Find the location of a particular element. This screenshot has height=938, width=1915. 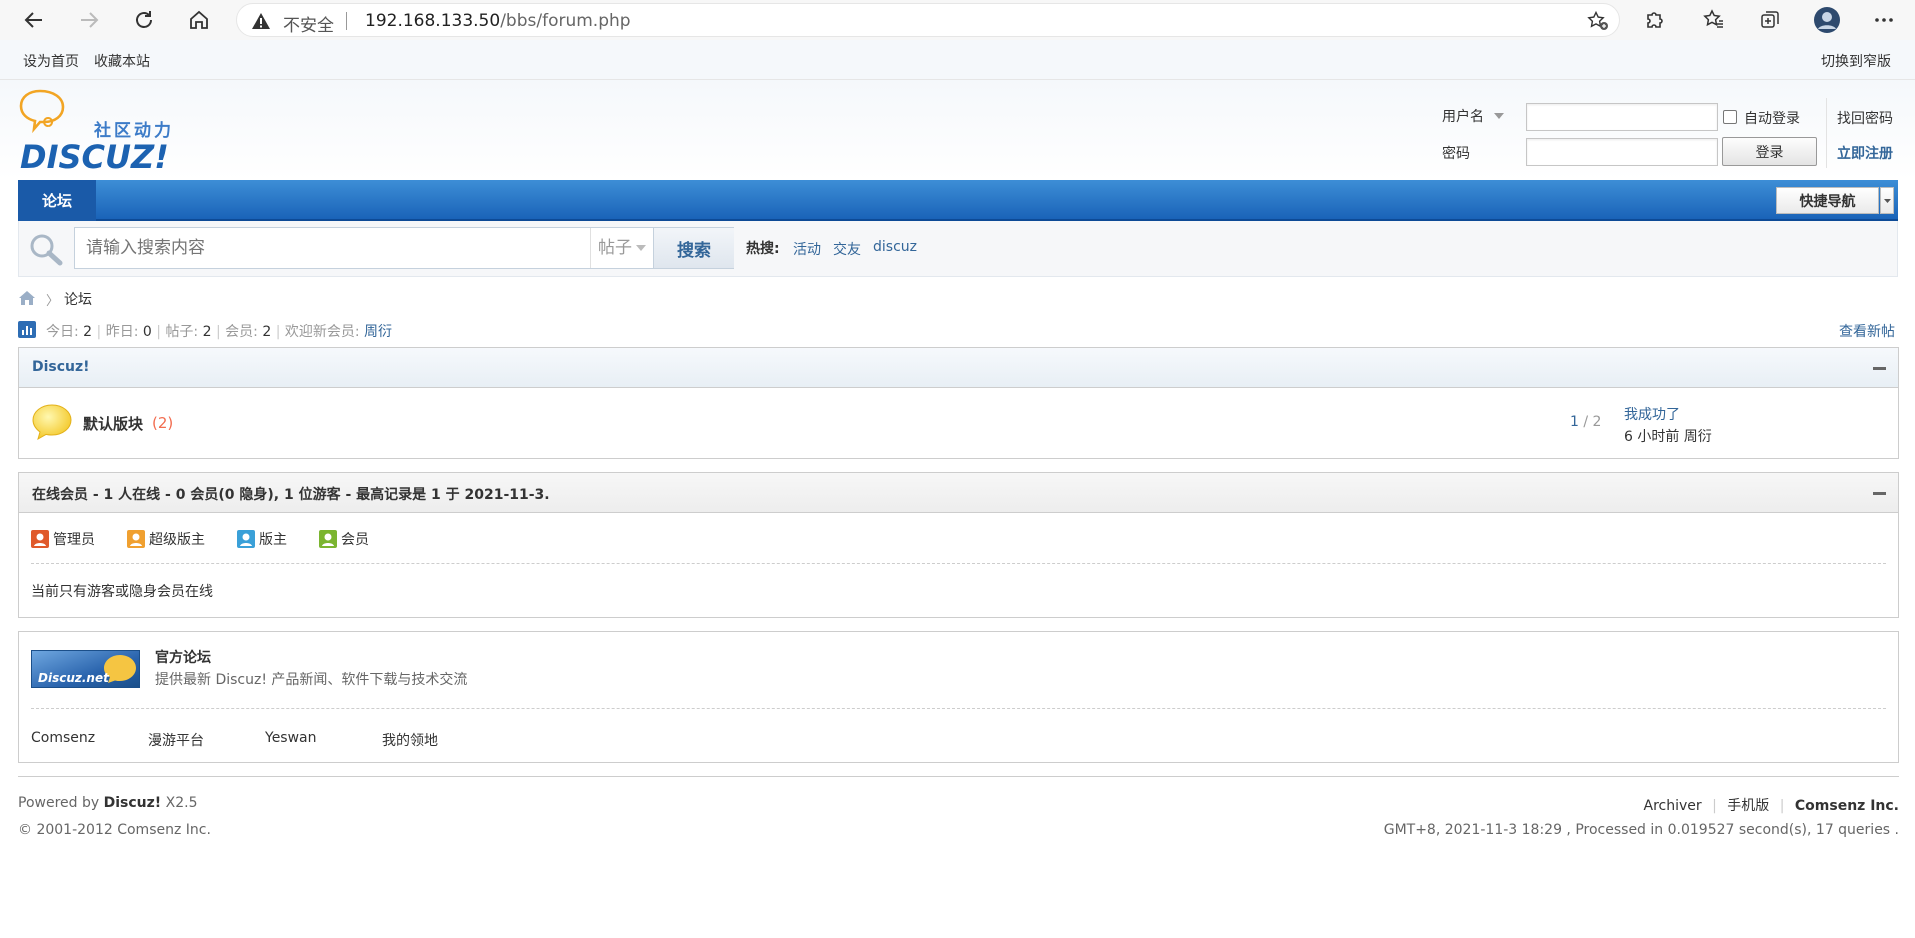

url-text: 192.168.133.50/bbs/forum.php is located at coordinates (498, 21).